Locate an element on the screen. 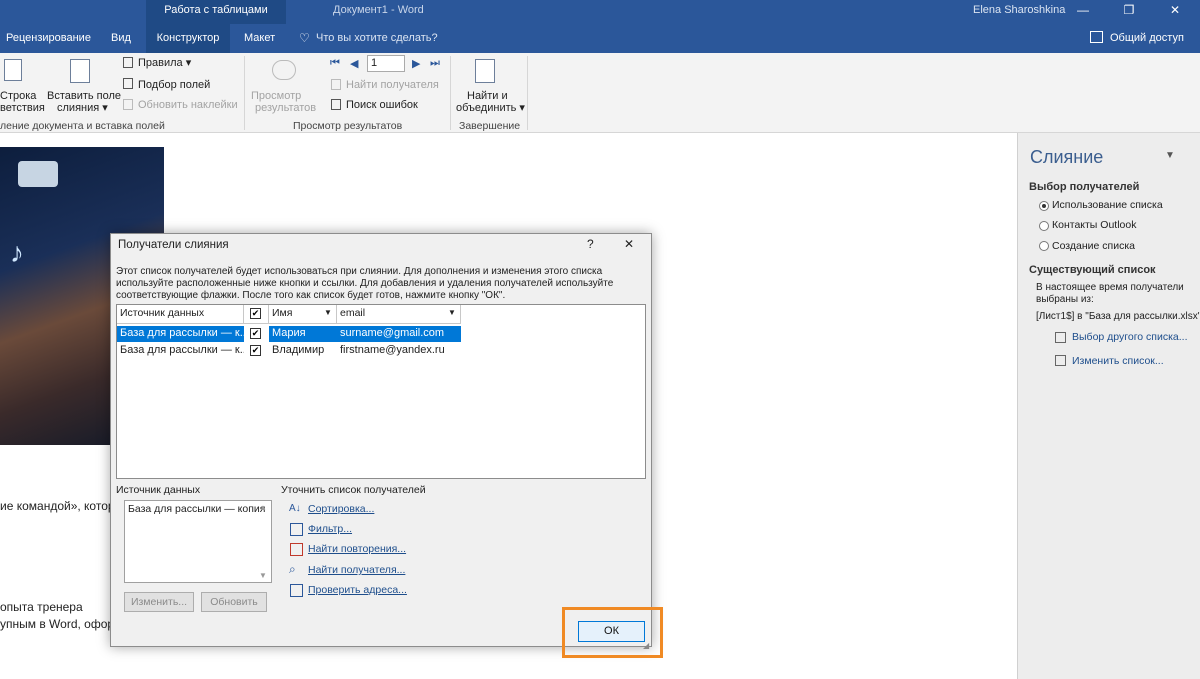 Image resolution: width=1200 pixels, height=679 pixels. ok-highlight-box is located at coordinates (612, 632).